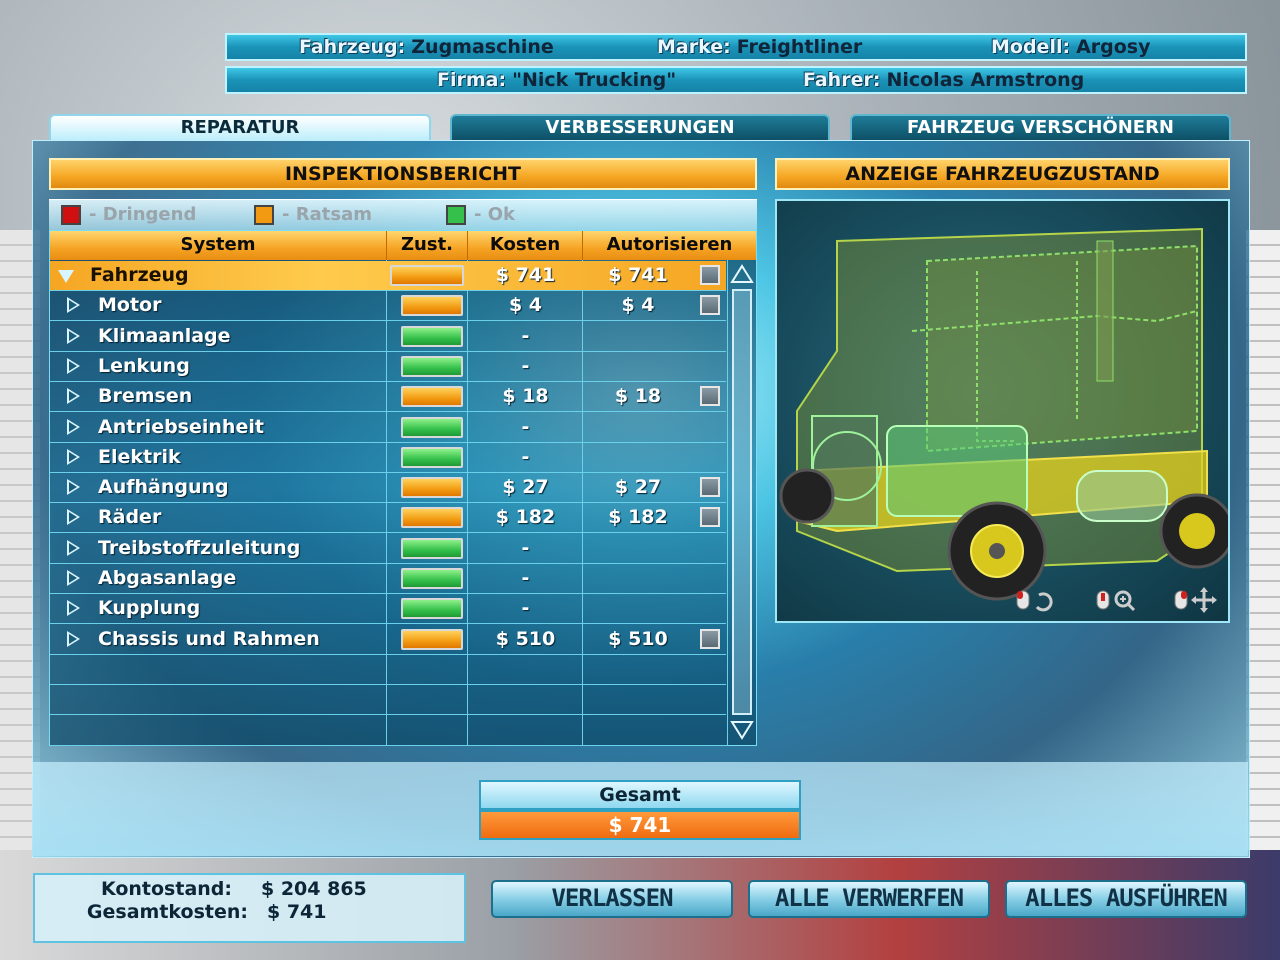 The height and width of the screenshot is (960, 1280). What do you see at coordinates (1002, 174) in the screenshot?
I see `condition-title: ANZEIGE FAHRZEUGZUSTAND` at bounding box center [1002, 174].